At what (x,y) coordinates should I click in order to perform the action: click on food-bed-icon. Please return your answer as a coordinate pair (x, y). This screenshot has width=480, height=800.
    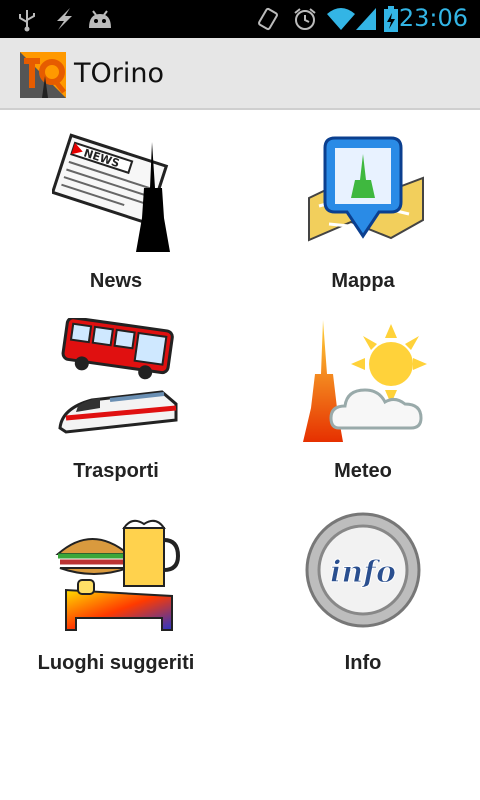
    Looking at the image, I should click on (117, 575).